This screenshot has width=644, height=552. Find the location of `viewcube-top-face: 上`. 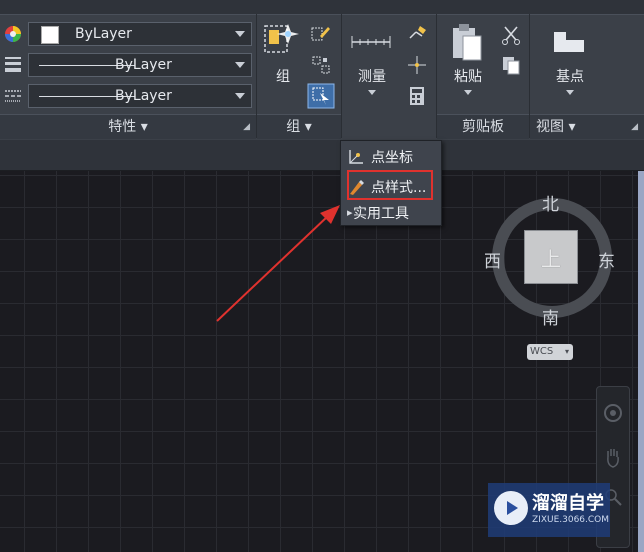

viewcube-top-face: 上 is located at coordinates (551, 257).